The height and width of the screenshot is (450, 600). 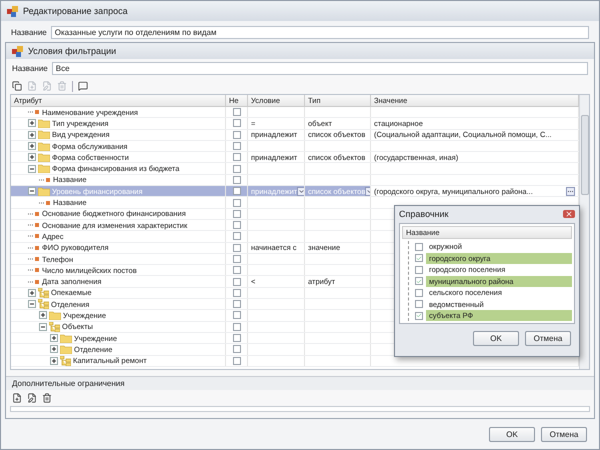 What do you see at coordinates (319, 32) in the screenshot?
I see `name-field: Оказанные услуги по отделениям по видам` at bounding box center [319, 32].